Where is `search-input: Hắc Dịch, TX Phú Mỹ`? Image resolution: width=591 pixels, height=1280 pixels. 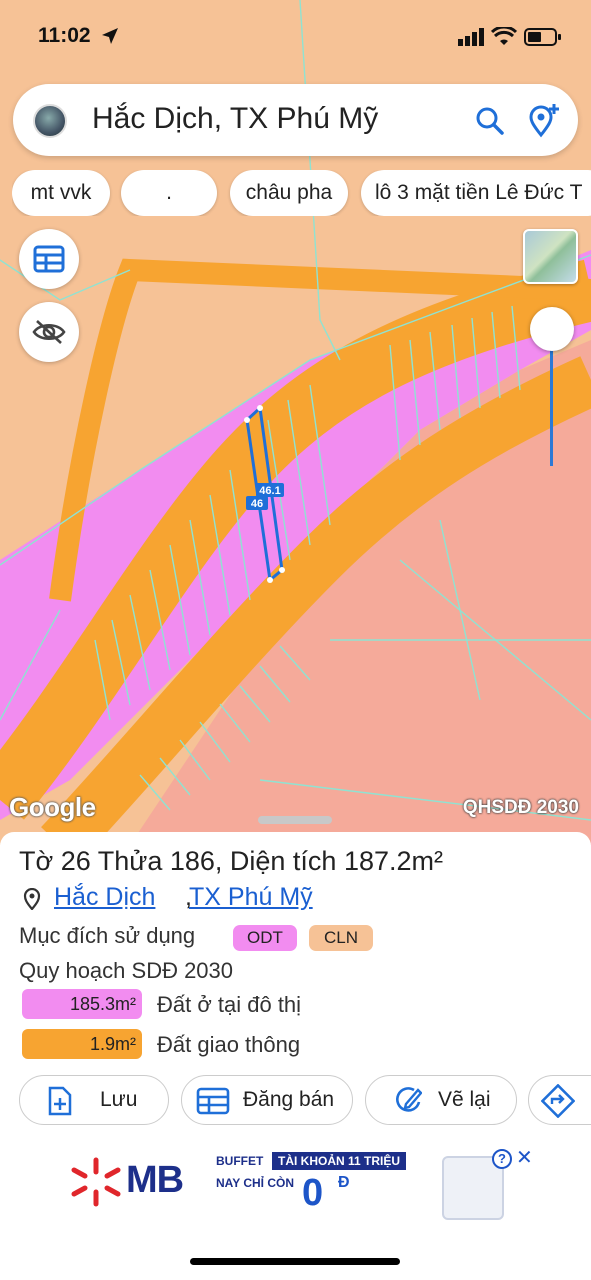 search-input: Hắc Dịch, TX Phú Mỹ is located at coordinates (235, 119).